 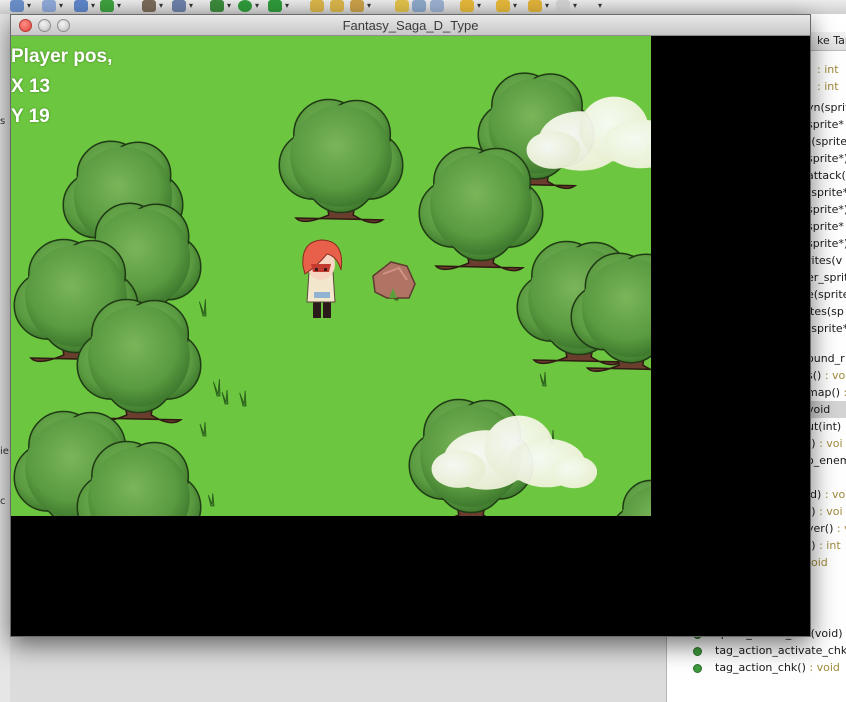 I want to click on prev-annotation-icon, so click(x=503, y=6).